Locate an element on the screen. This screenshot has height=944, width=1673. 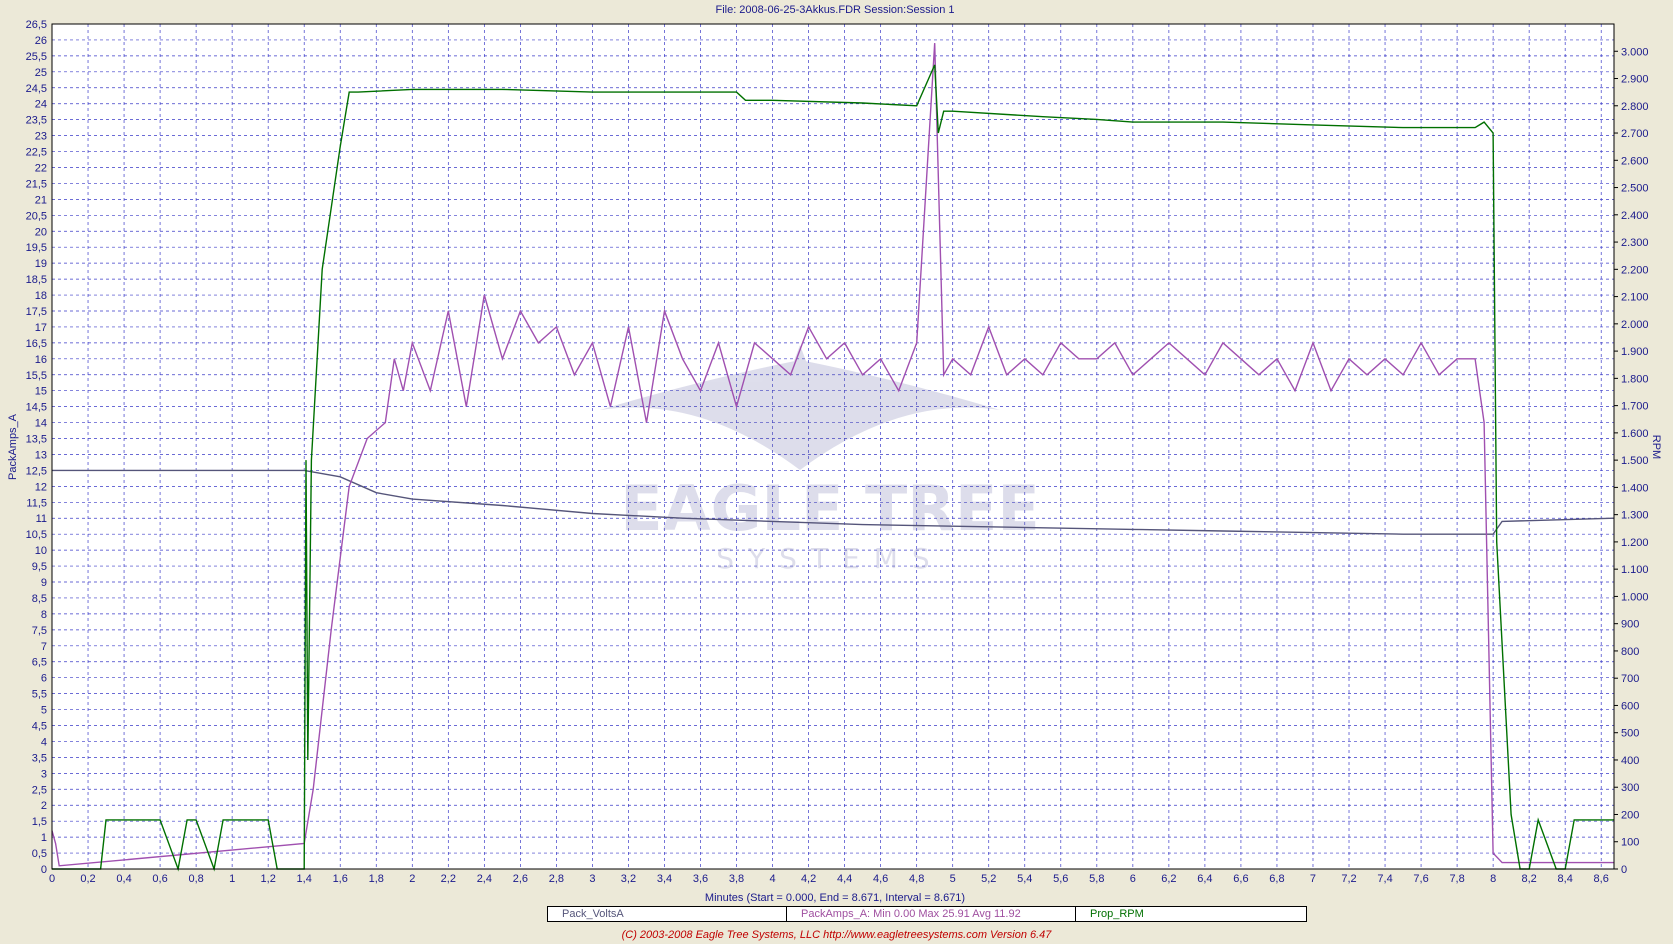
x-tick-label: 5,4 is located at coordinates (1024, 879).